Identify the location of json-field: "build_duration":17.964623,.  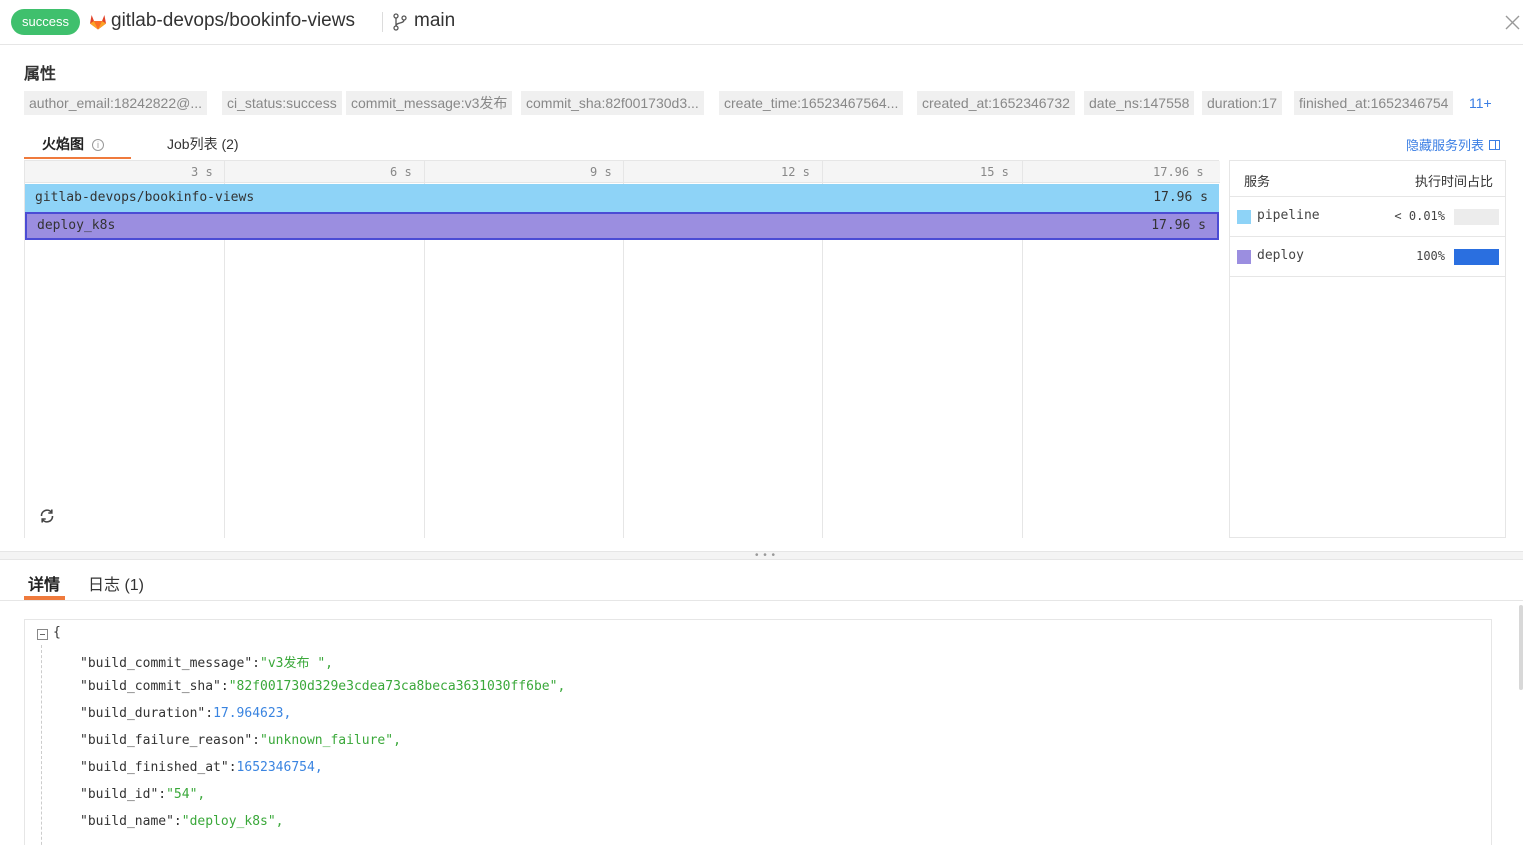
(185, 713).